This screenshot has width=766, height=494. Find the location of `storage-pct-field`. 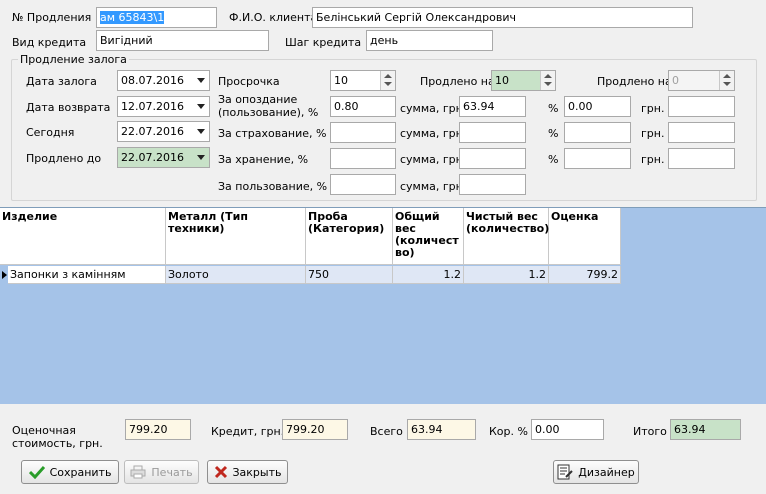

storage-pct-field is located at coordinates (363, 158).